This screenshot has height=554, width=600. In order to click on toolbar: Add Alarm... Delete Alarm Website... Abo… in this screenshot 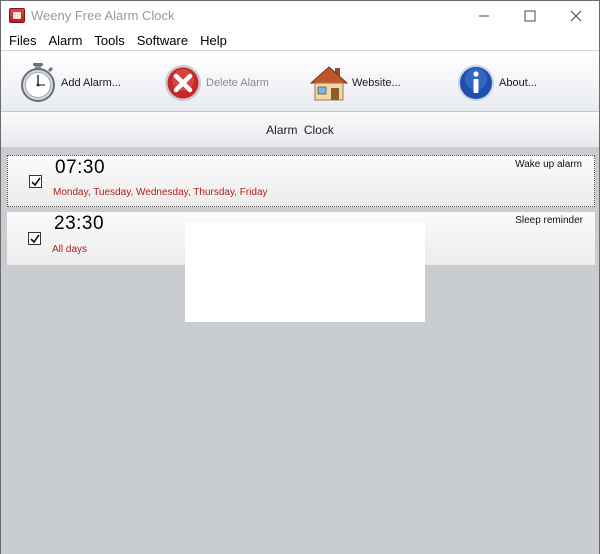, I will do `click(300, 81)`.